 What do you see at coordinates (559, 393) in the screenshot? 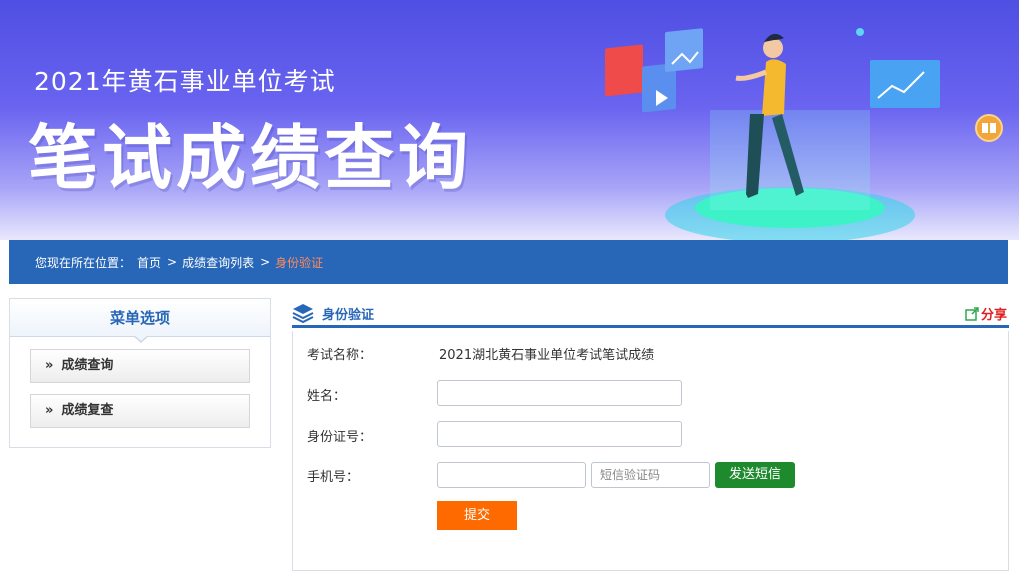
I see `name-input` at bounding box center [559, 393].